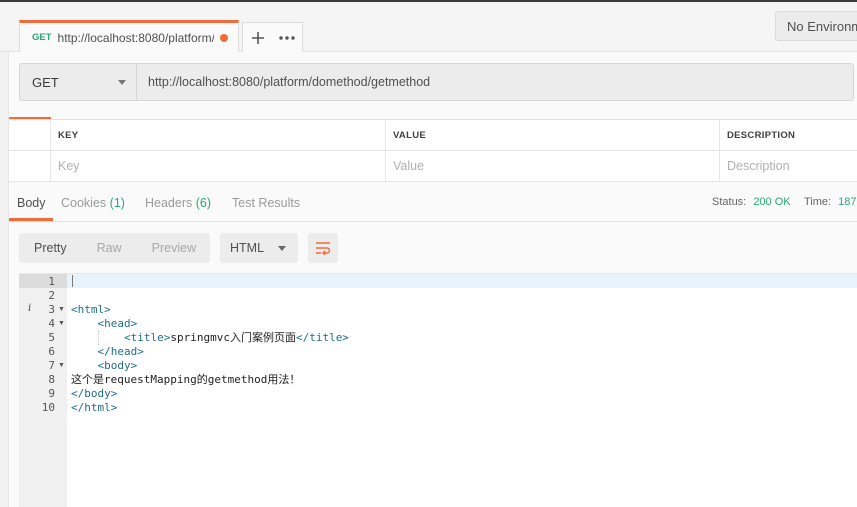 This screenshot has width=857, height=507. What do you see at coordinates (51, 295) in the screenshot?
I see `line-number: 2` at bounding box center [51, 295].